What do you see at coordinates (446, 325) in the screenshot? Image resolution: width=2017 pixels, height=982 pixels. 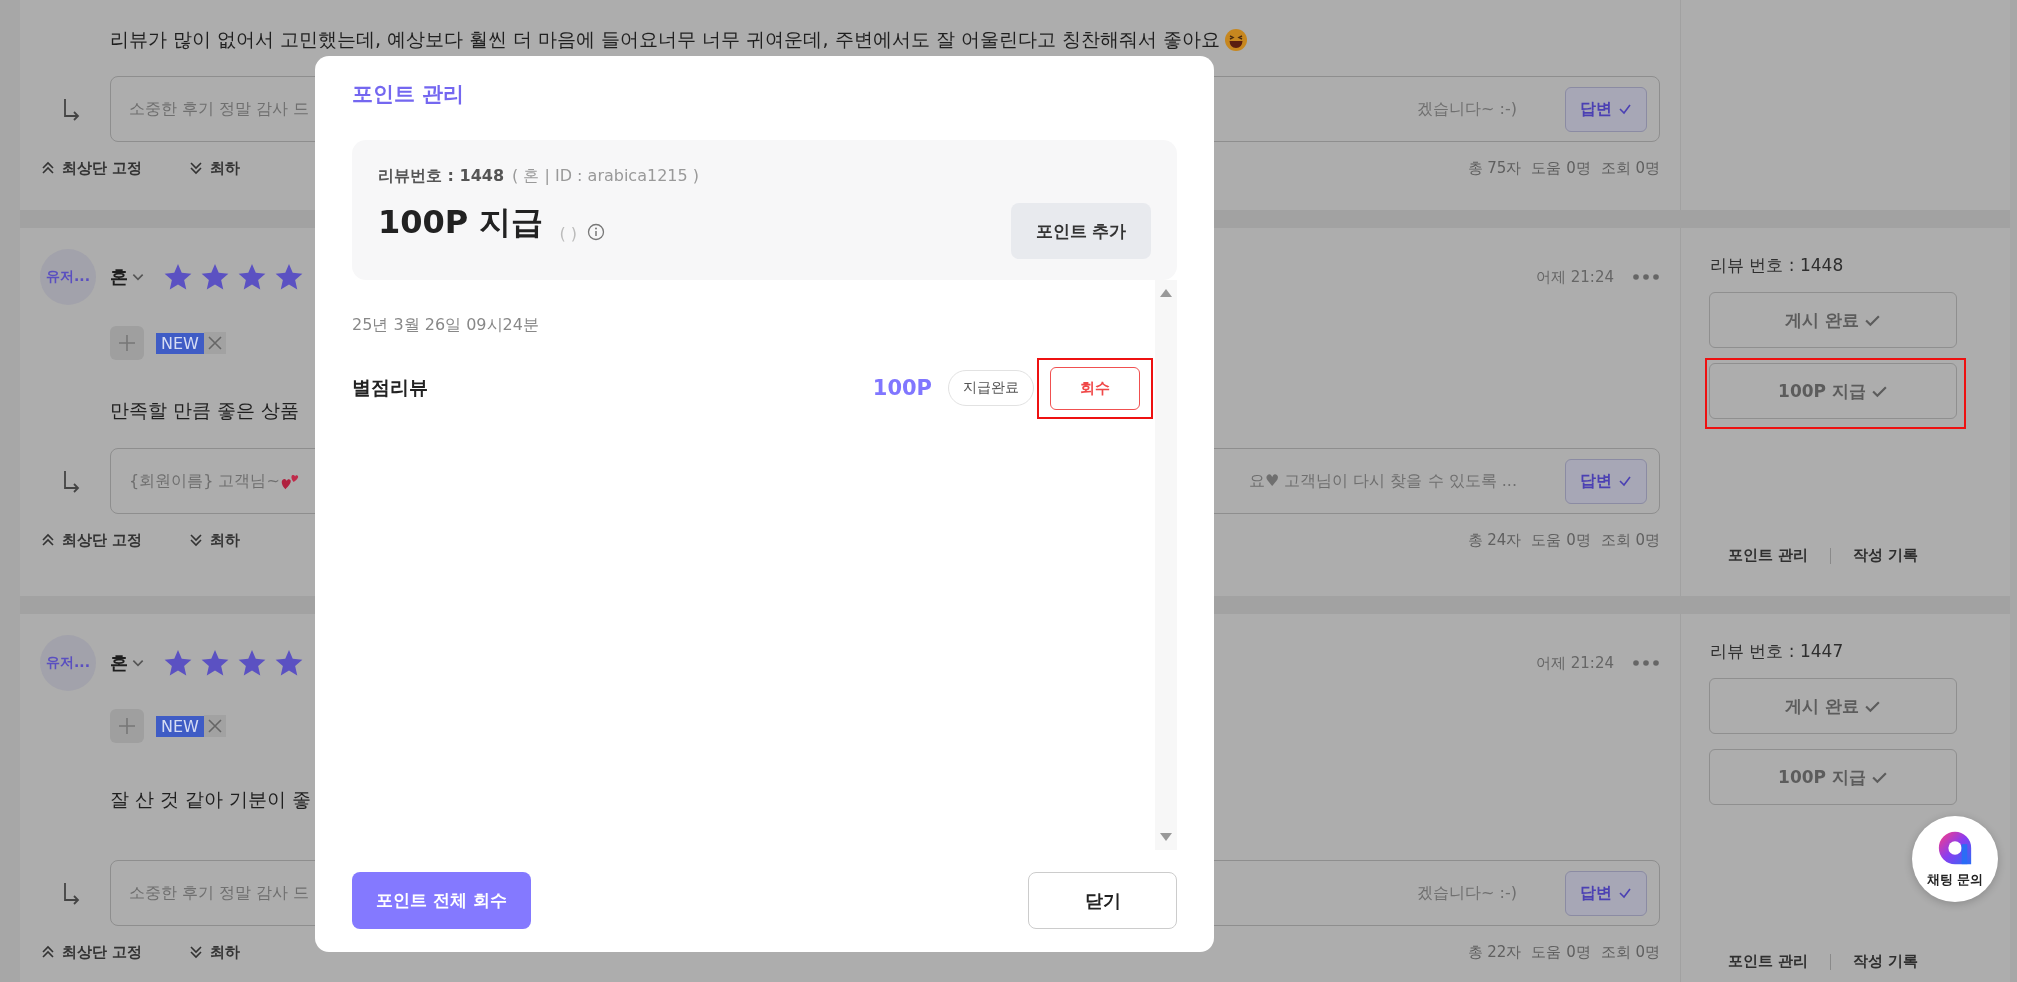 I see `entry-date: 25년 3월 26일 09시24분` at bounding box center [446, 325].